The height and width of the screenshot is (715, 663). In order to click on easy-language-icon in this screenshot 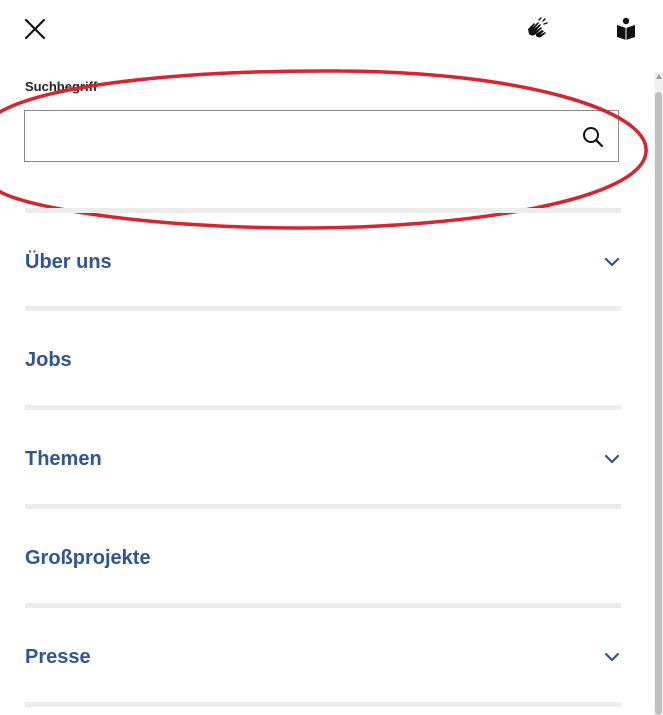, I will do `click(626, 28)`.